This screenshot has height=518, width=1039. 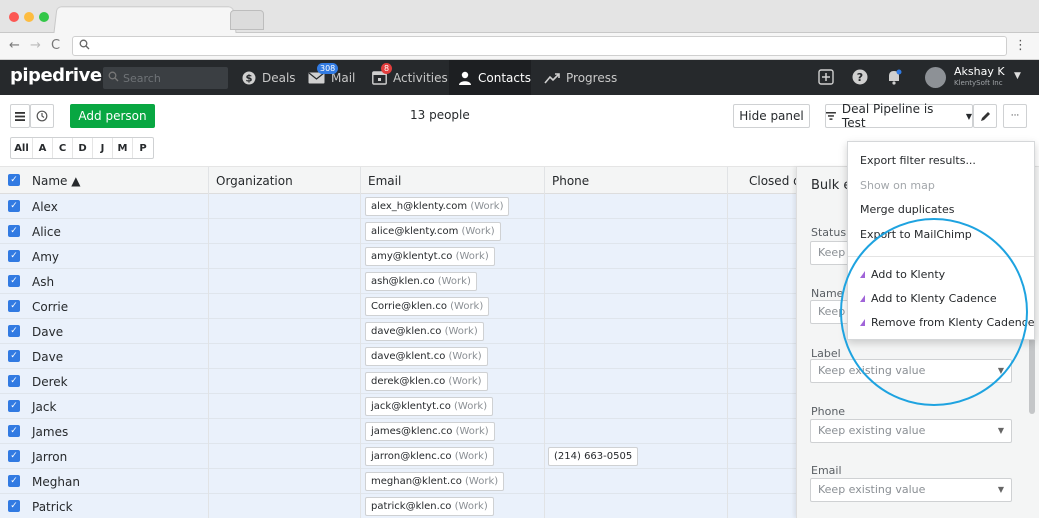 I want to click on menu-item-add-to-klenty-cadence: Add to Klenty Cadence, so click(x=928, y=298).